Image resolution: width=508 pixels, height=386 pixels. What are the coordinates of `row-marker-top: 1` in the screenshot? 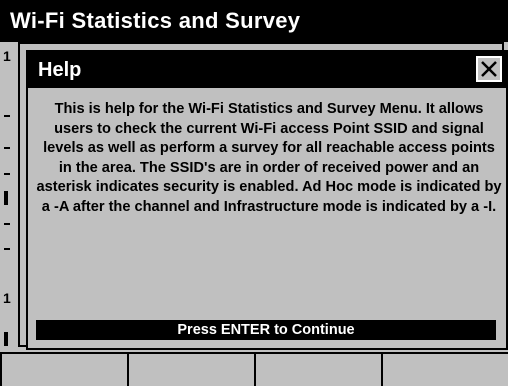 It's located at (7, 56).